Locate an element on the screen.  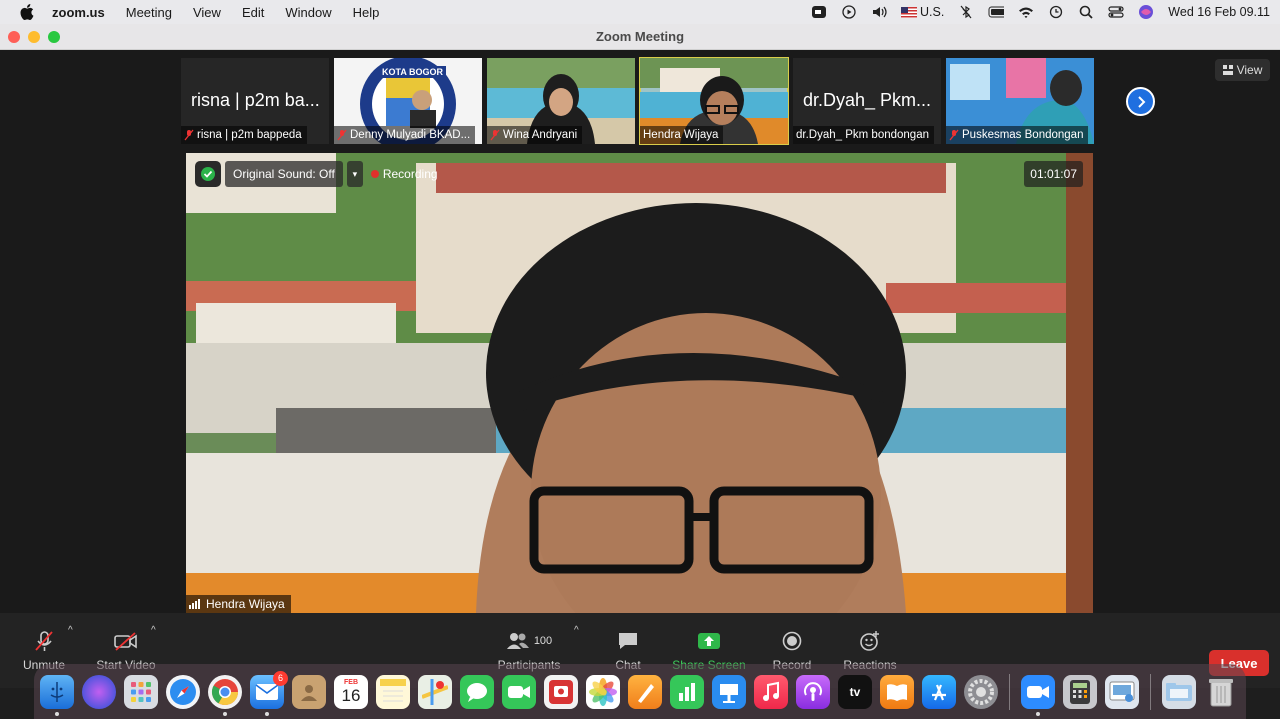
battery-icon is located at coordinates (996, 12).